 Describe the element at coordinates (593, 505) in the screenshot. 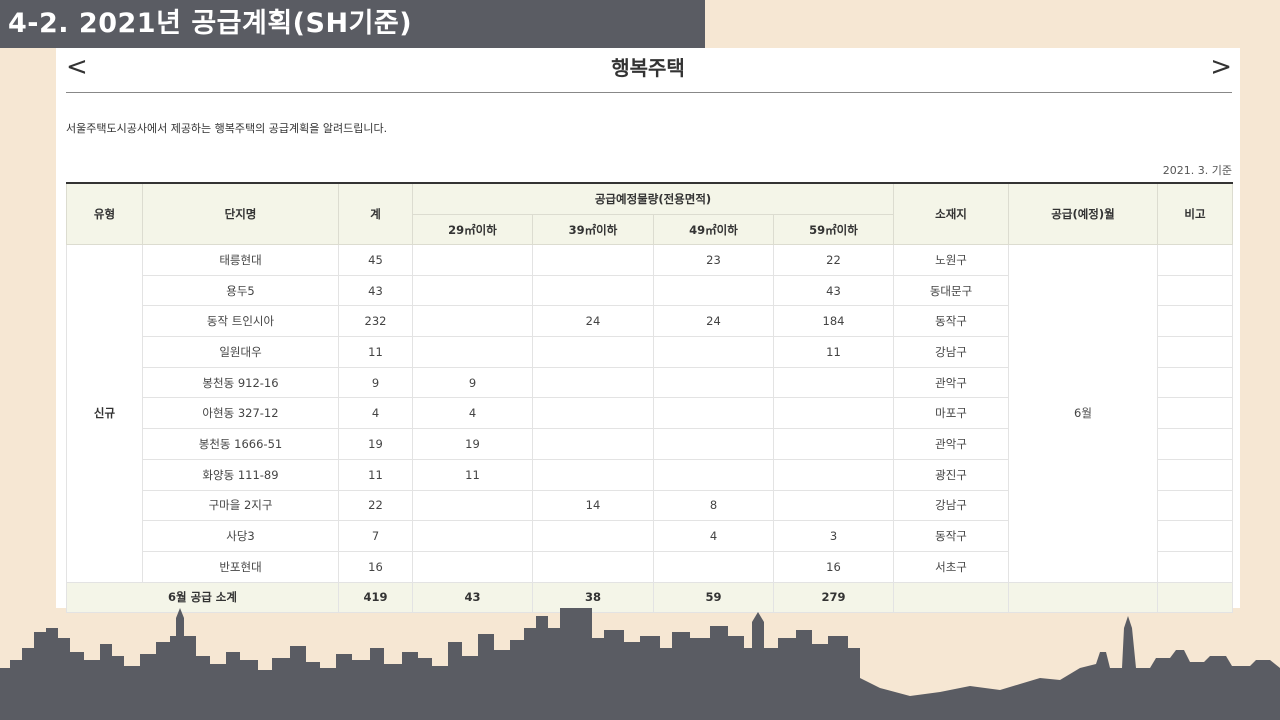

I see `size-39-cell: 14` at that location.